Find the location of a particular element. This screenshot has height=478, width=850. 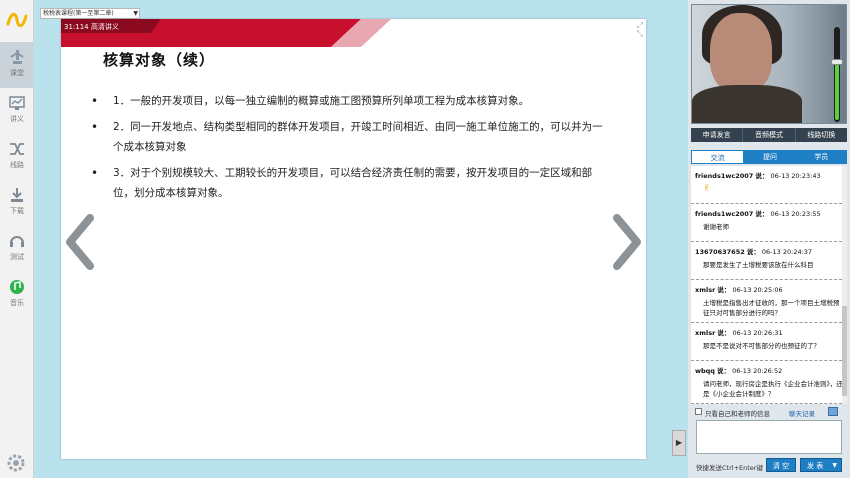

audio-mode-button: 音频模式 is located at coordinates (769, 135).